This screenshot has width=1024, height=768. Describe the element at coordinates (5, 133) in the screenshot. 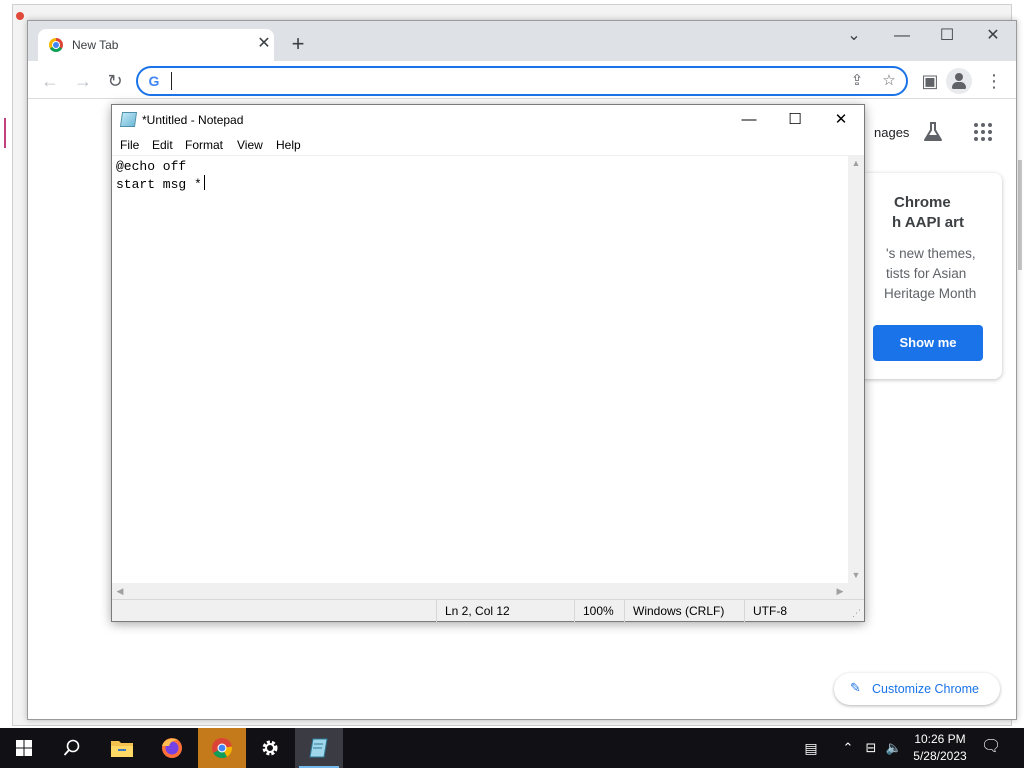

I see `background-window-accent` at that location.